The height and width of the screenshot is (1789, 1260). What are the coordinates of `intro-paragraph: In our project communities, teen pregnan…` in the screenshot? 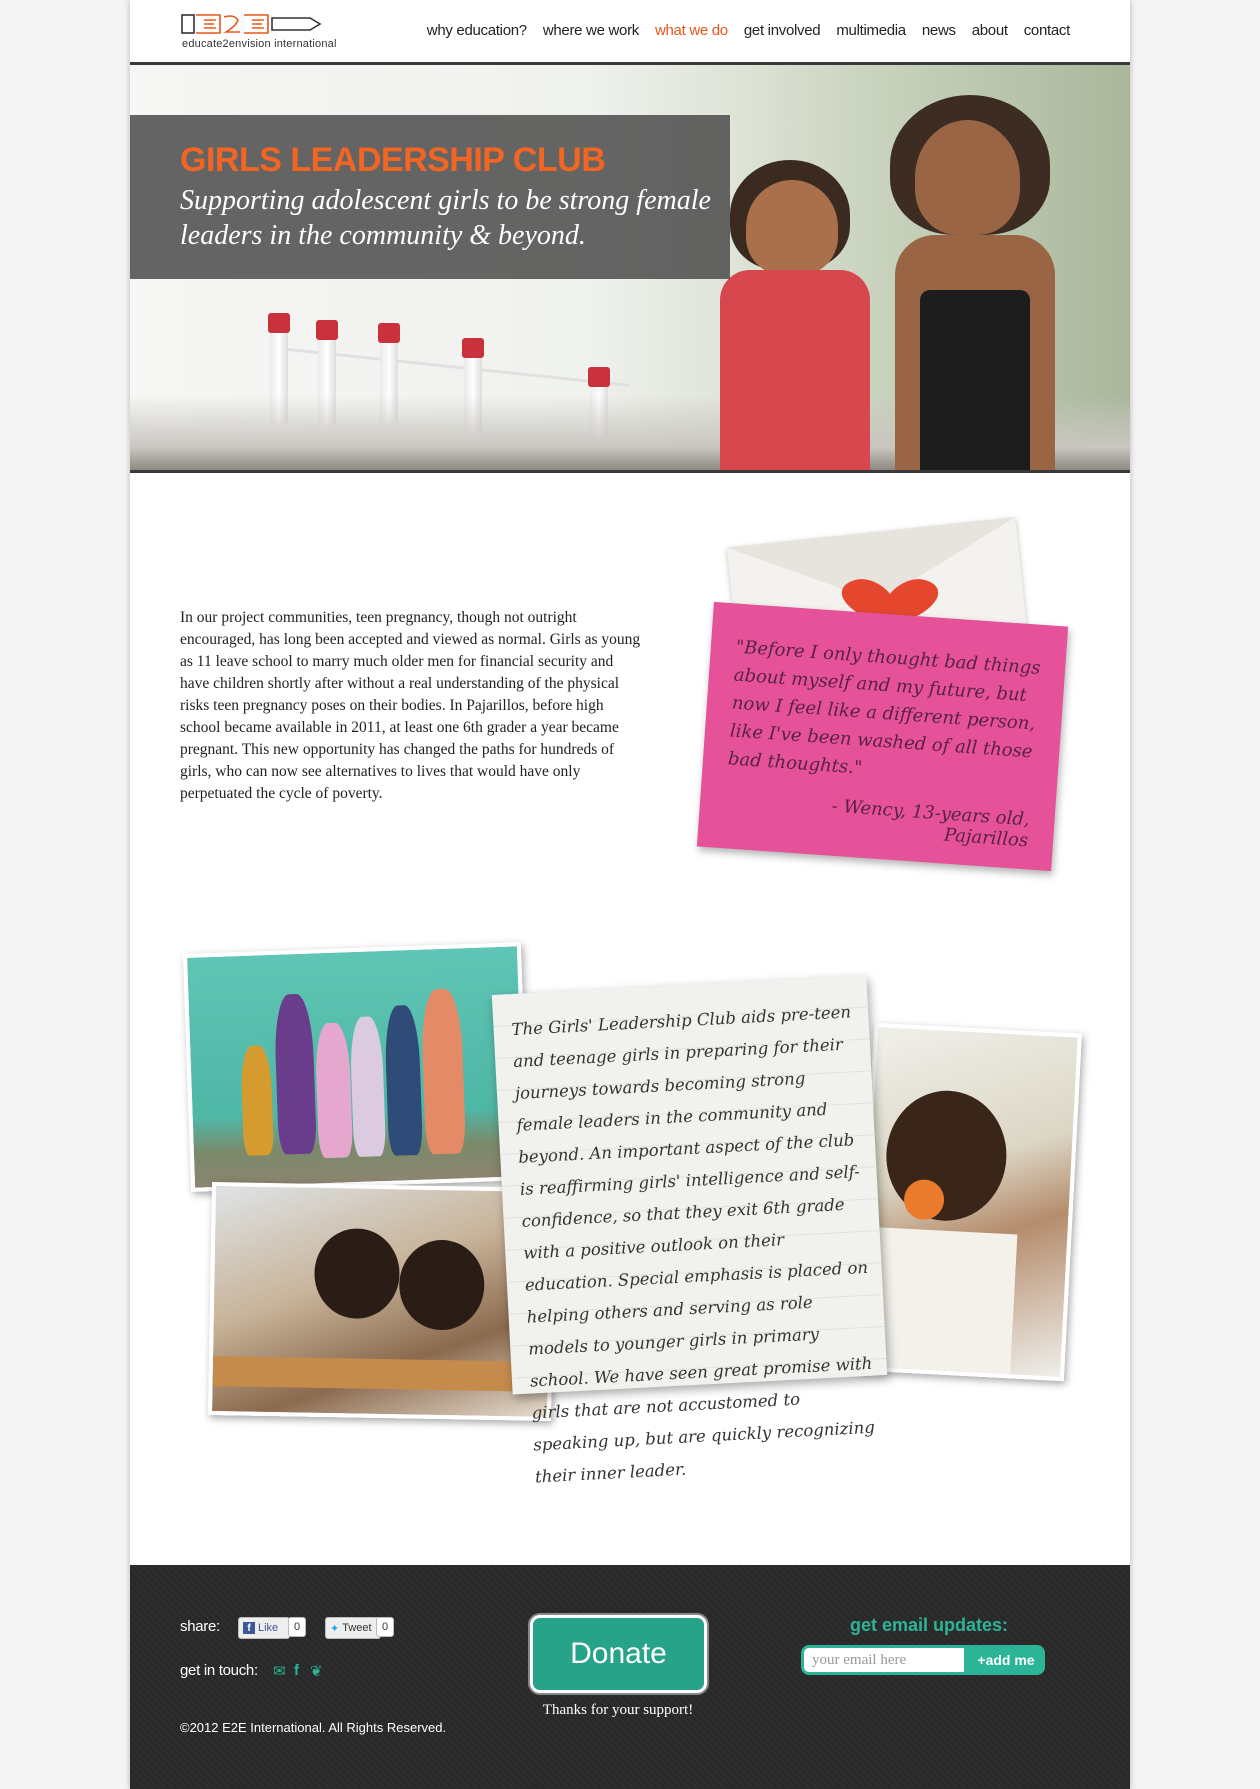 It's located at (410, 705).